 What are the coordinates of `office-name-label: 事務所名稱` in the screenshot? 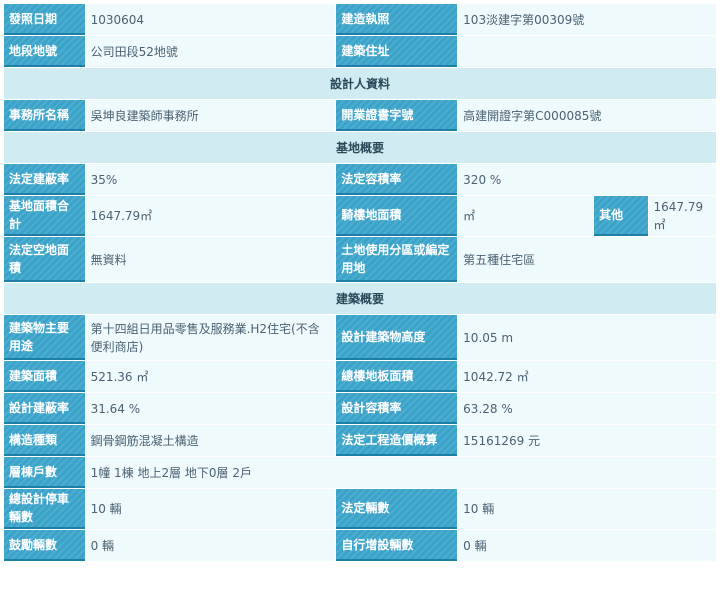 It's located at (44, 115).